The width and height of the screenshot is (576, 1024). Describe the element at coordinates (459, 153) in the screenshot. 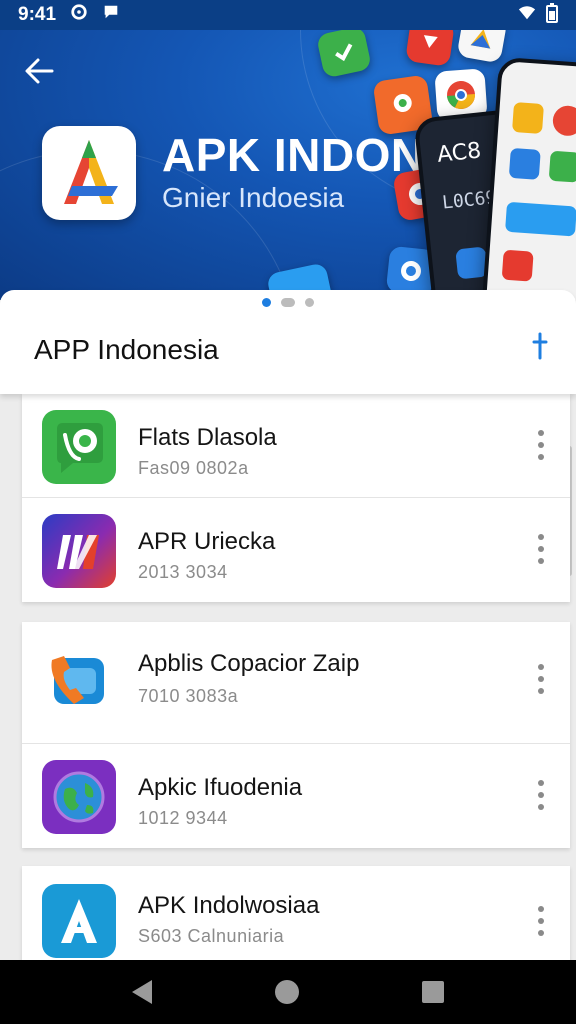

I see `phone-text-1: AC8` at that location.